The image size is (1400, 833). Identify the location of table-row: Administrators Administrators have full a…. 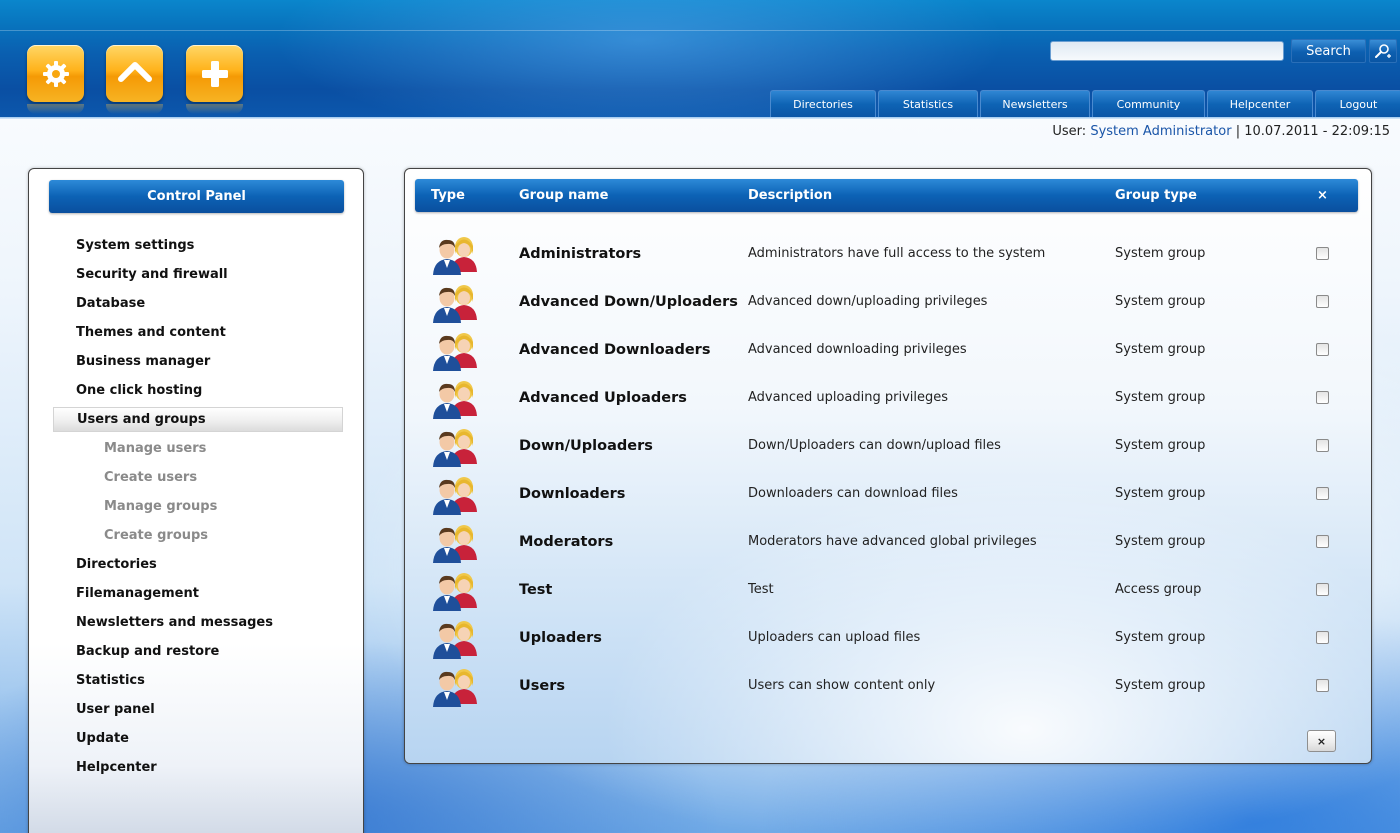
(888, 254).